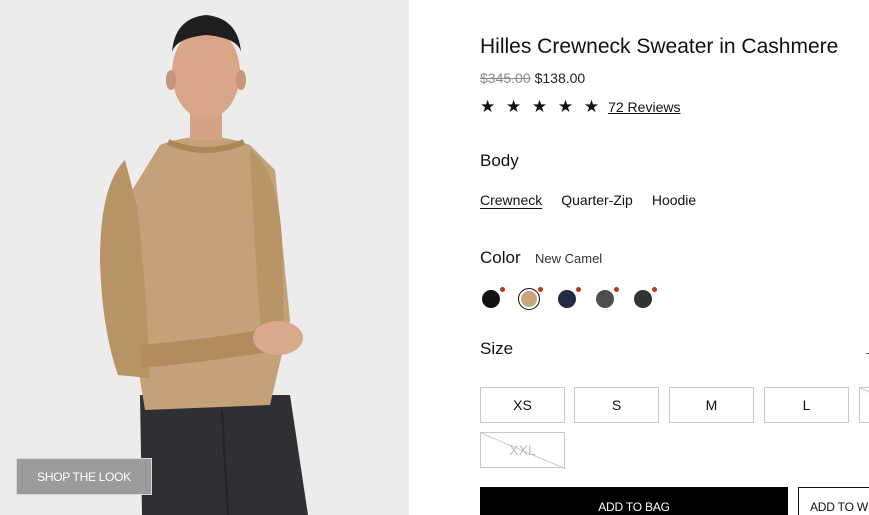 This screenshot has width=869, height=515. What do you see at coordinates (499, 160) in the screenshot?
I see `body-label: Body` at bounding box center [499, 160].